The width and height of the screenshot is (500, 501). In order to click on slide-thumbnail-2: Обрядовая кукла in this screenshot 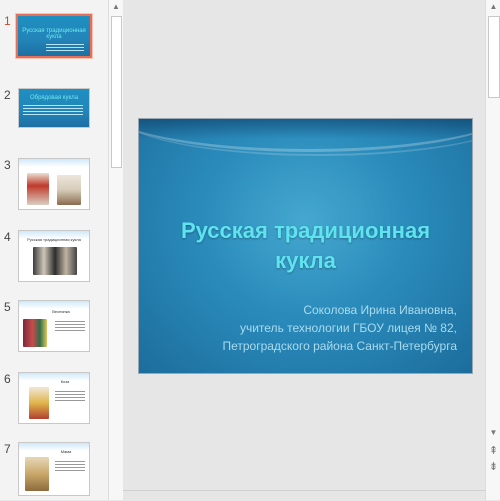, I will do `click(54, 108)`.